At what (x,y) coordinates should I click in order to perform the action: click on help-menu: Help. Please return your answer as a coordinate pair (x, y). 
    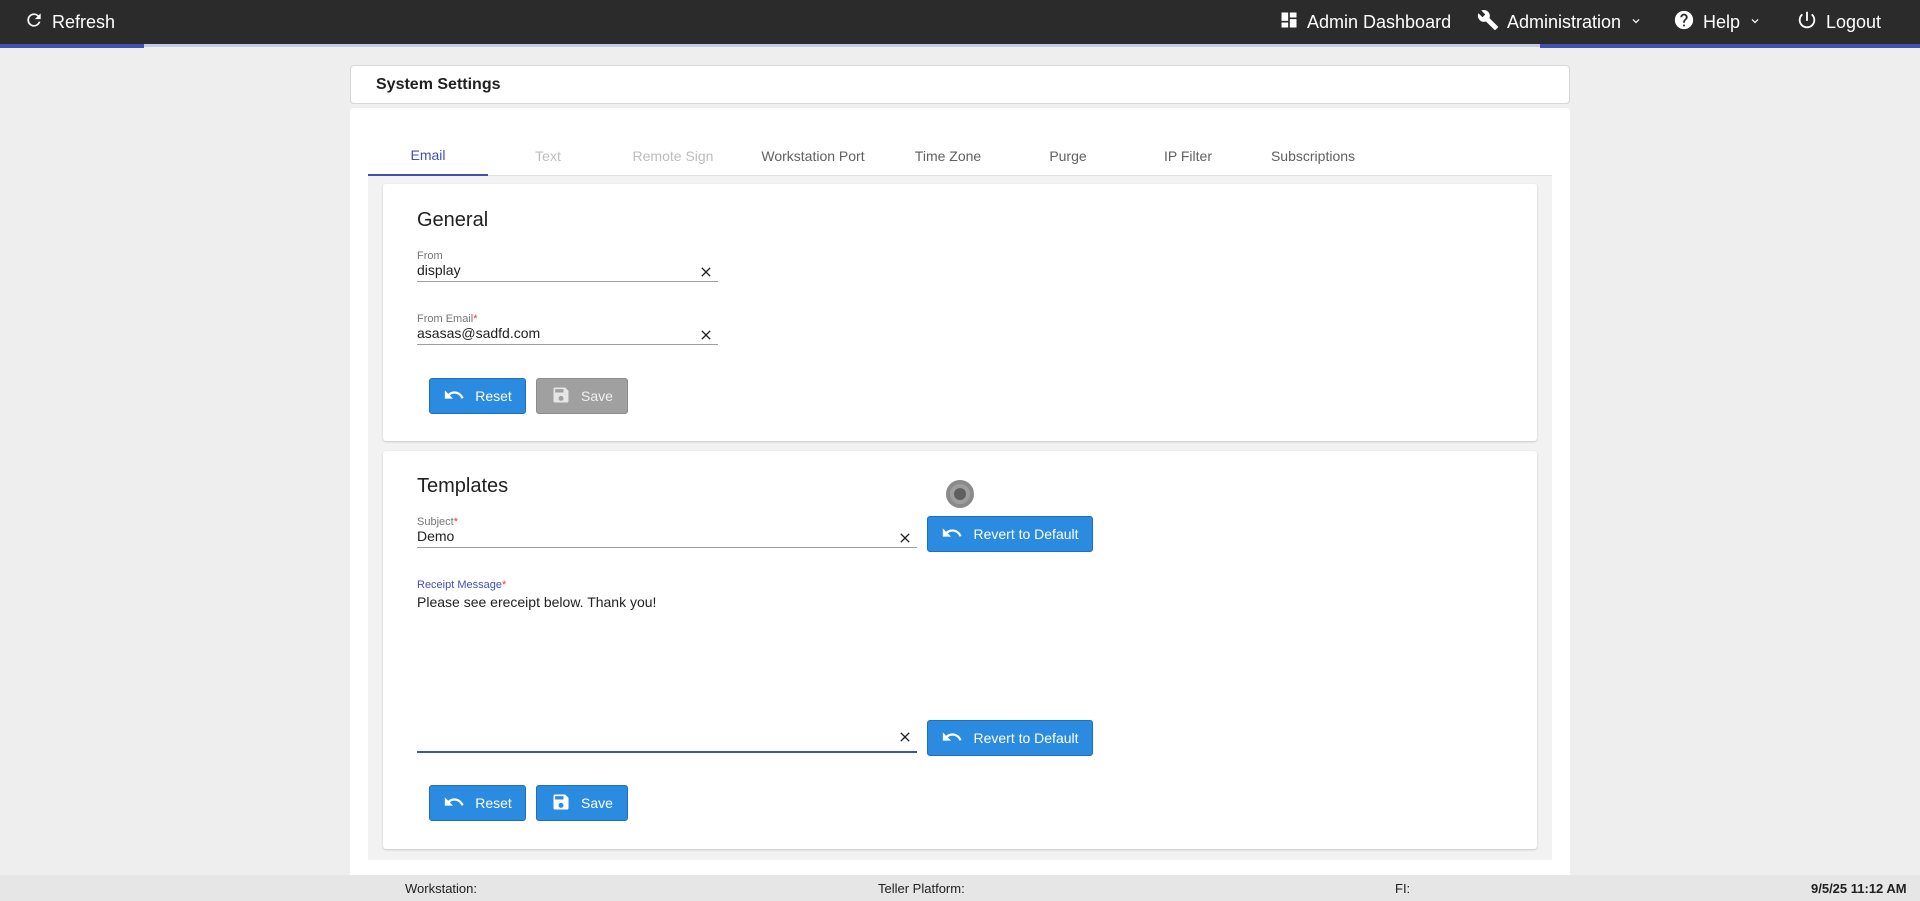
    Looking at the image, I should click on (1717, 22).